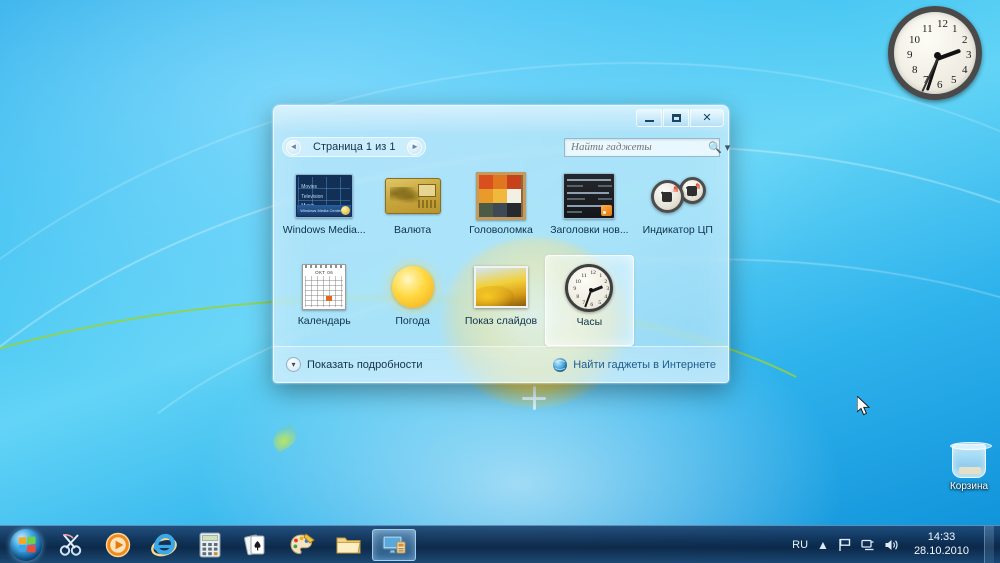 Image resolution: width=1000 pixels, height=563 pixels. I want to click on tray-date: 28.10.2010, so click(941, 550).